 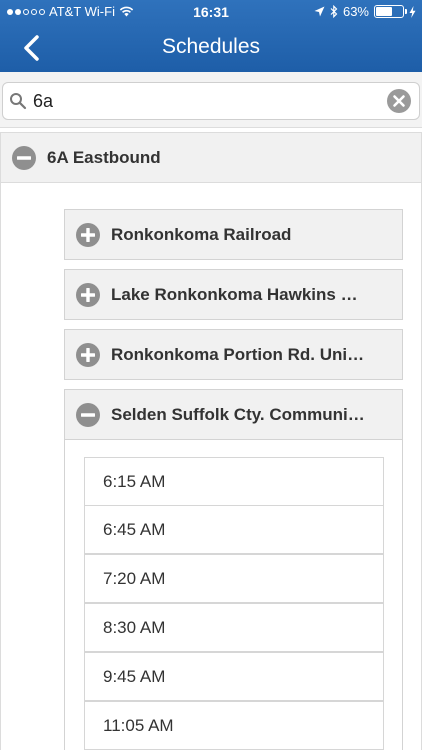 I want to click on route-header: 6A Eastbound, so click(x=211, y=158).